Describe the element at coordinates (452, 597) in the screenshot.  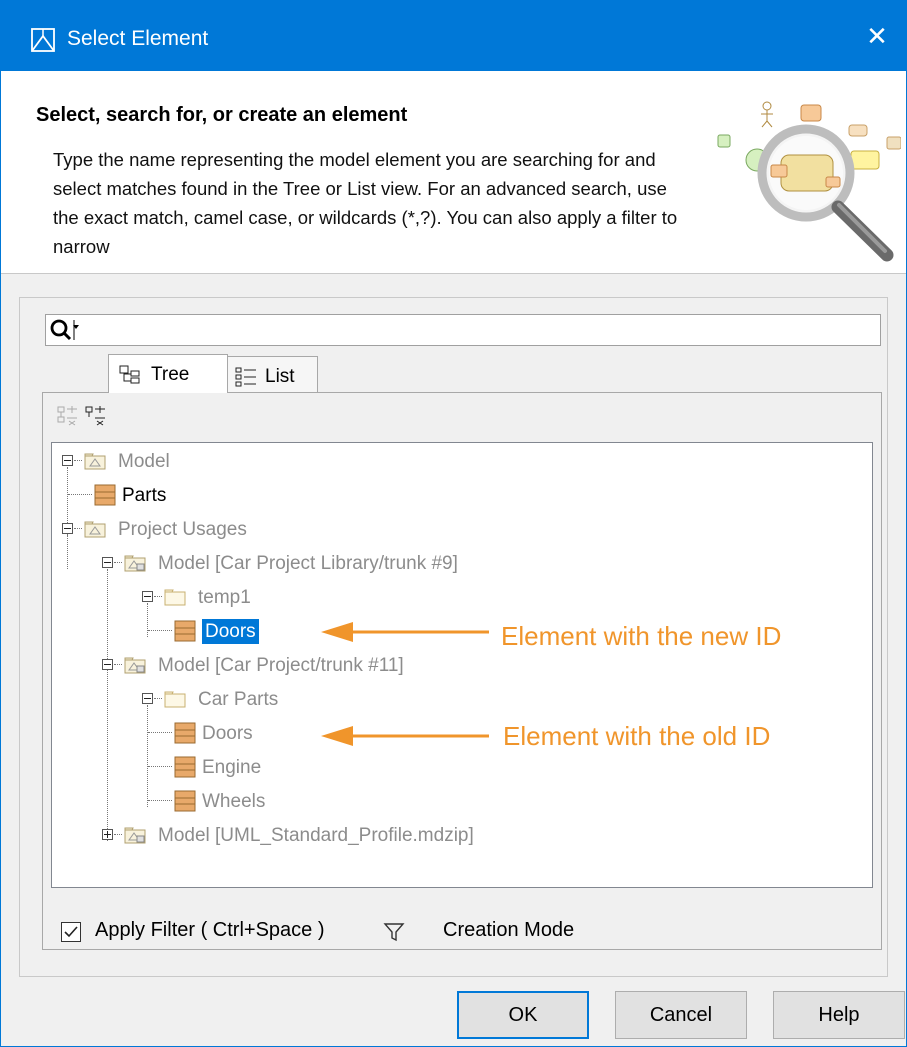
I see `tree-node: temp1` at that location.